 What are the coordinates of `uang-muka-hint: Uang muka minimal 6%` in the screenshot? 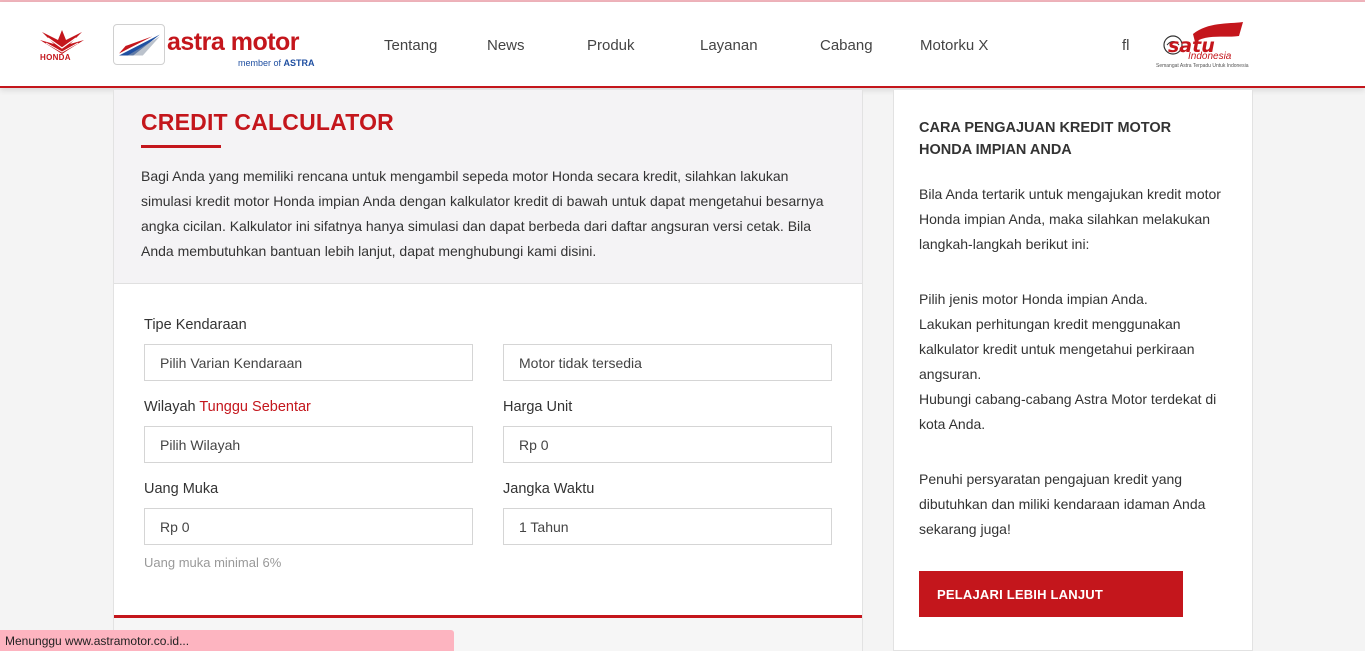 It's located at (213, 562).